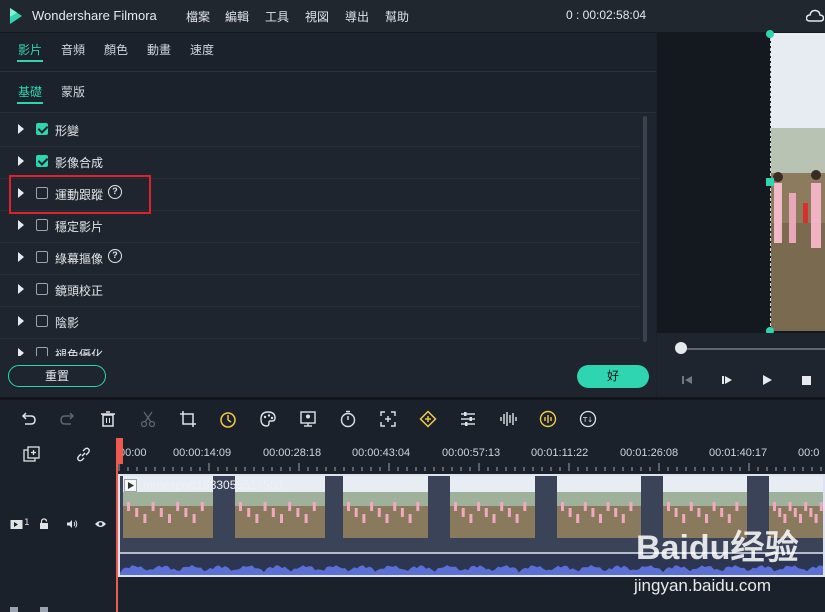 This screenshot has width=825, height=612. What do you see at coordinates (42, 321) in the screenshot?
I see `checkbox-shadow` at bounding box center [42, 321].